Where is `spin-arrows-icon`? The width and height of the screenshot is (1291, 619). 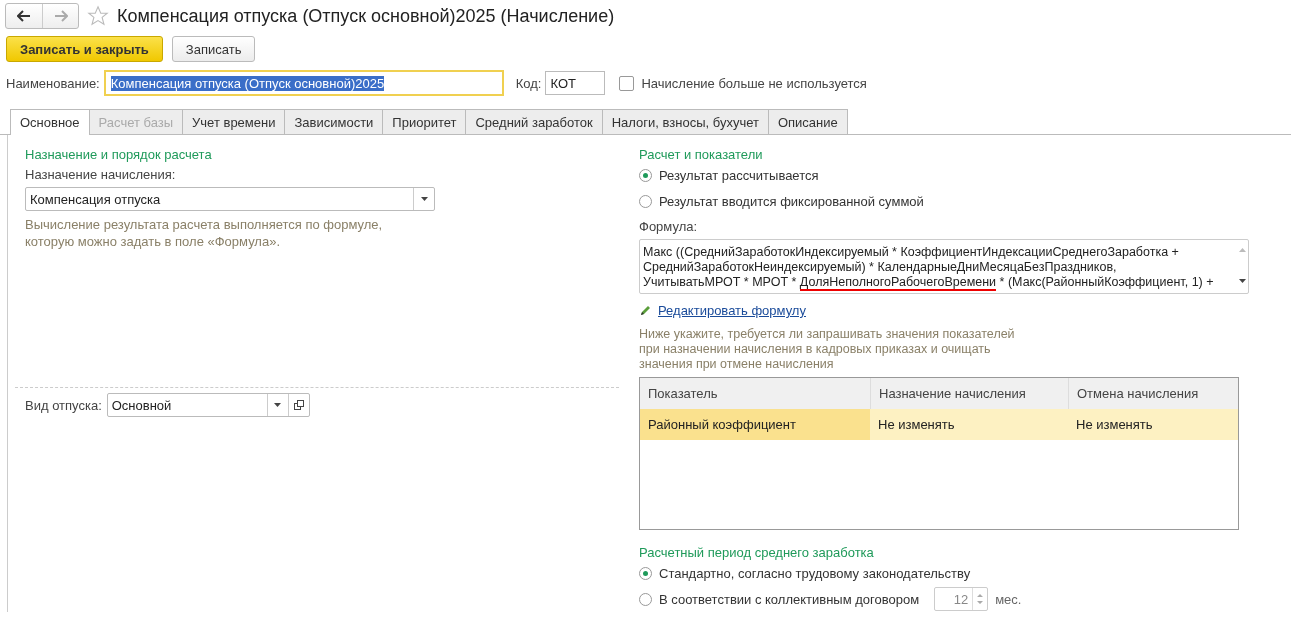 spin-arrows-icon is located at coordinates (980, 599).